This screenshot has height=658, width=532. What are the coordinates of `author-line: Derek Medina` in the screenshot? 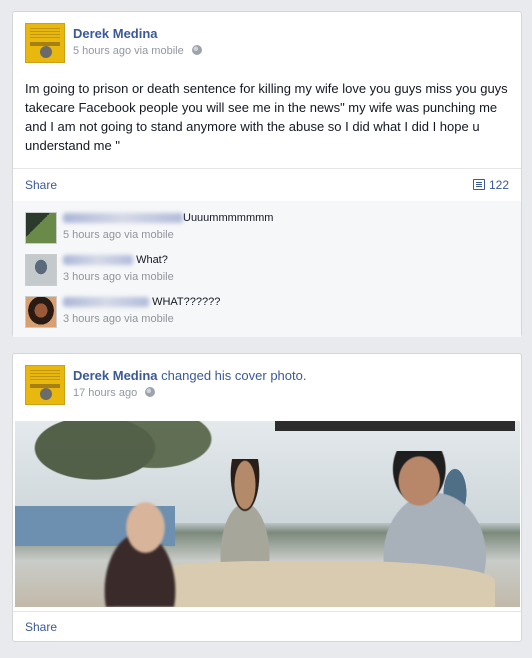 It's located at (115, 33).